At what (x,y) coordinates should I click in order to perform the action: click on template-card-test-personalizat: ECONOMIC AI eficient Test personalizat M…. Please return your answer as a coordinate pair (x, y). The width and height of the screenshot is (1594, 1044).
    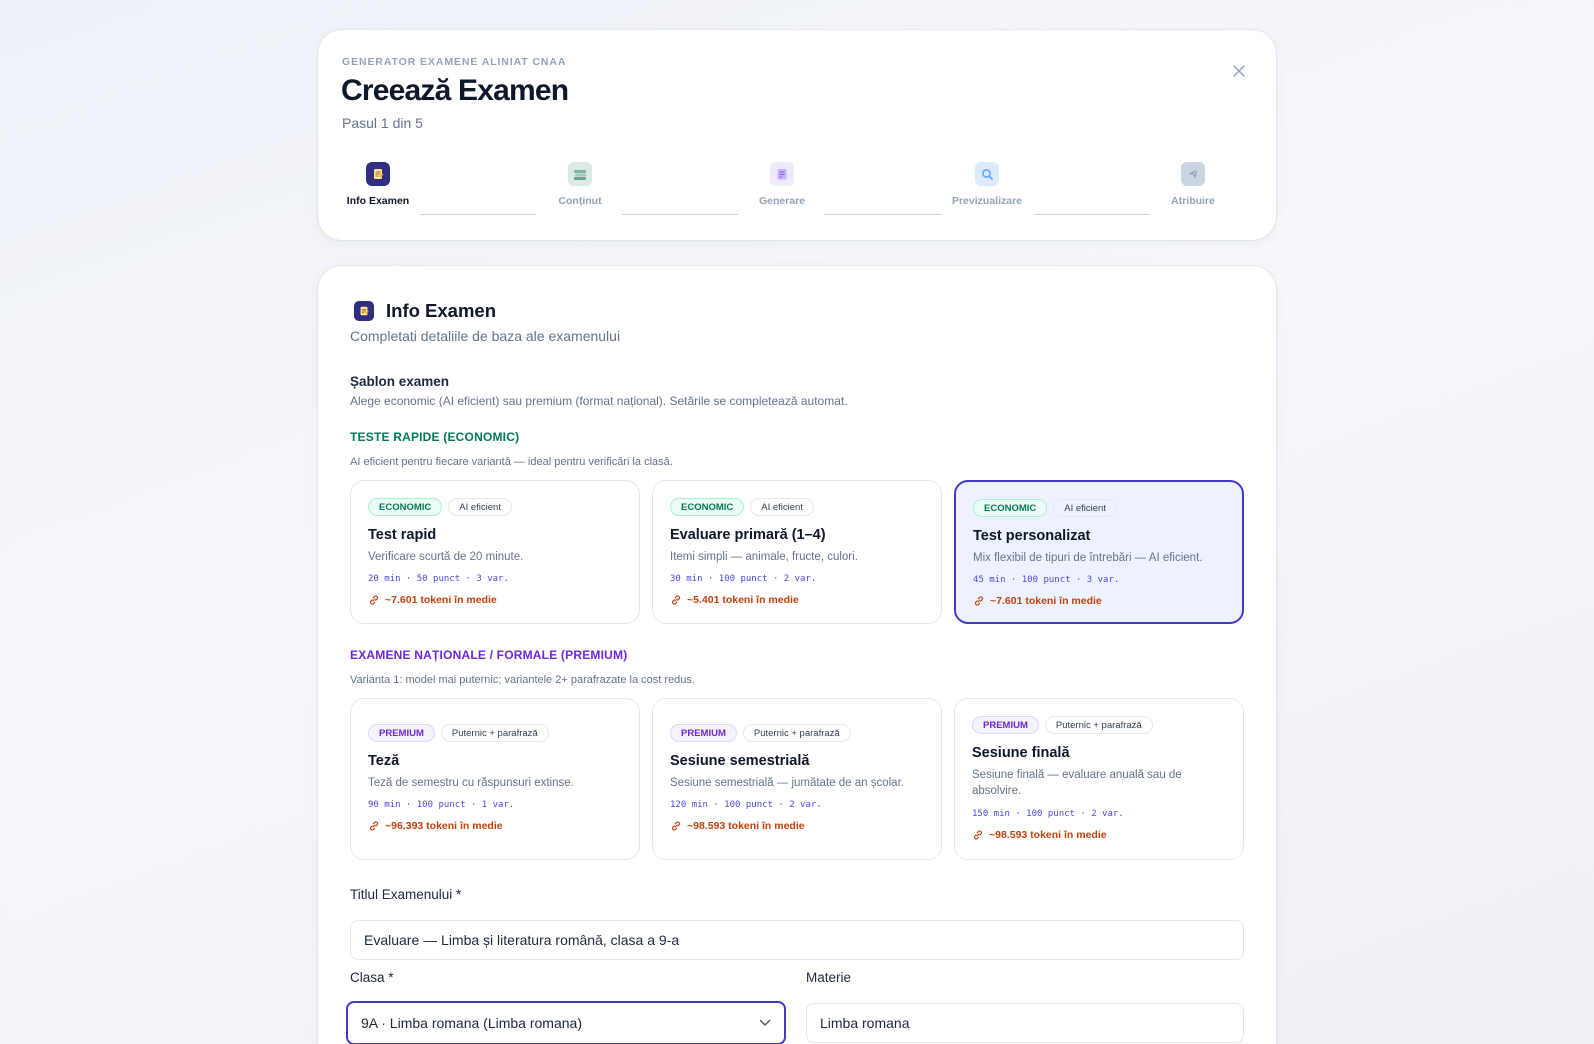
    Looking at the image, I should click on (1099, 552).